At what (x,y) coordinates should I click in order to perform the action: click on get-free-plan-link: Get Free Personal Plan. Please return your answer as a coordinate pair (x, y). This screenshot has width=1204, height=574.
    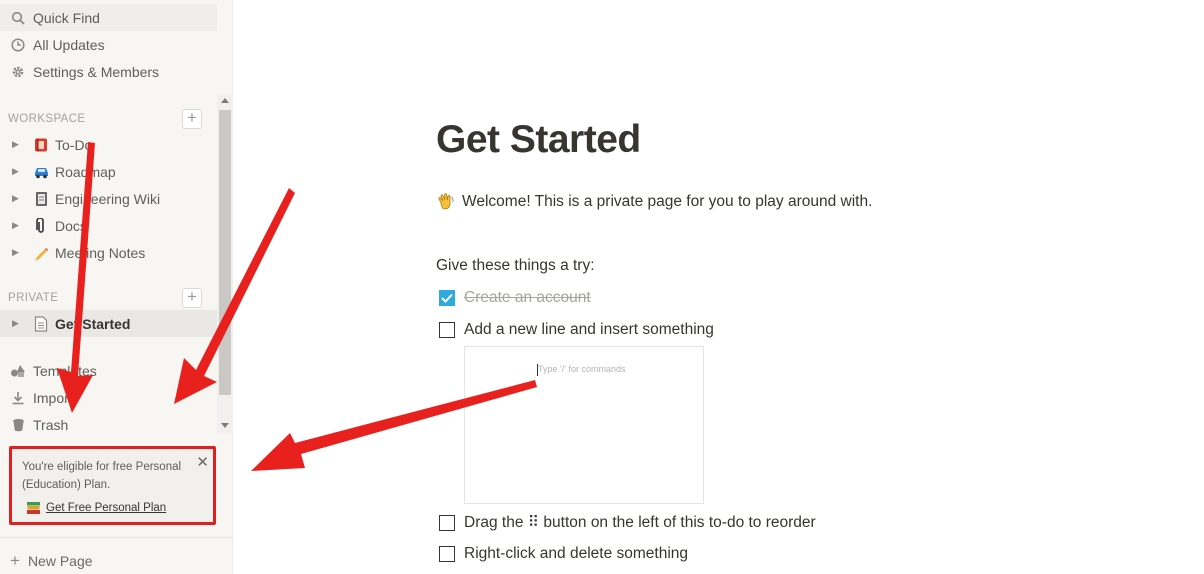
    Looking at the image, I should click on (96, 508).